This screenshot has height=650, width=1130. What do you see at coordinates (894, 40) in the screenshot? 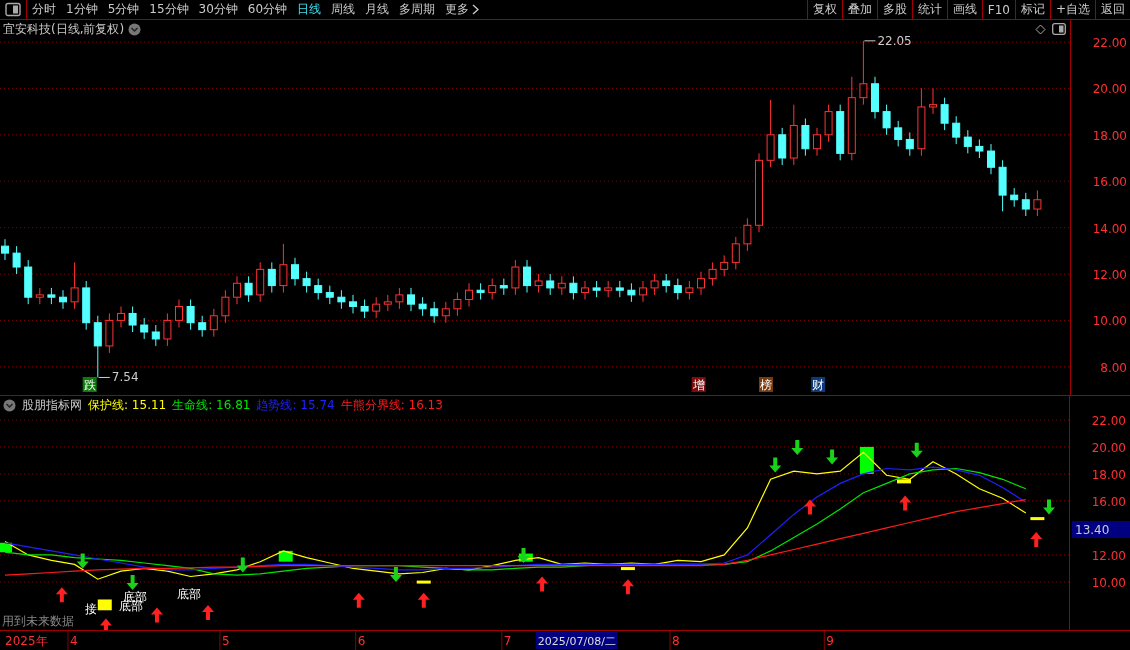
I see `price-label: 22.05` at bounding box center [894, 40].